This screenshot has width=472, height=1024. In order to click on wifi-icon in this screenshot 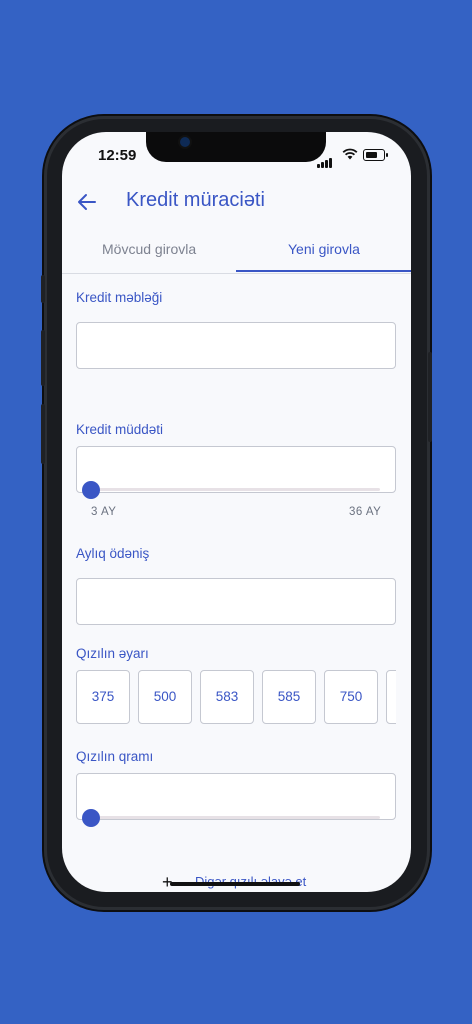, I will do `click(350, 154)`.